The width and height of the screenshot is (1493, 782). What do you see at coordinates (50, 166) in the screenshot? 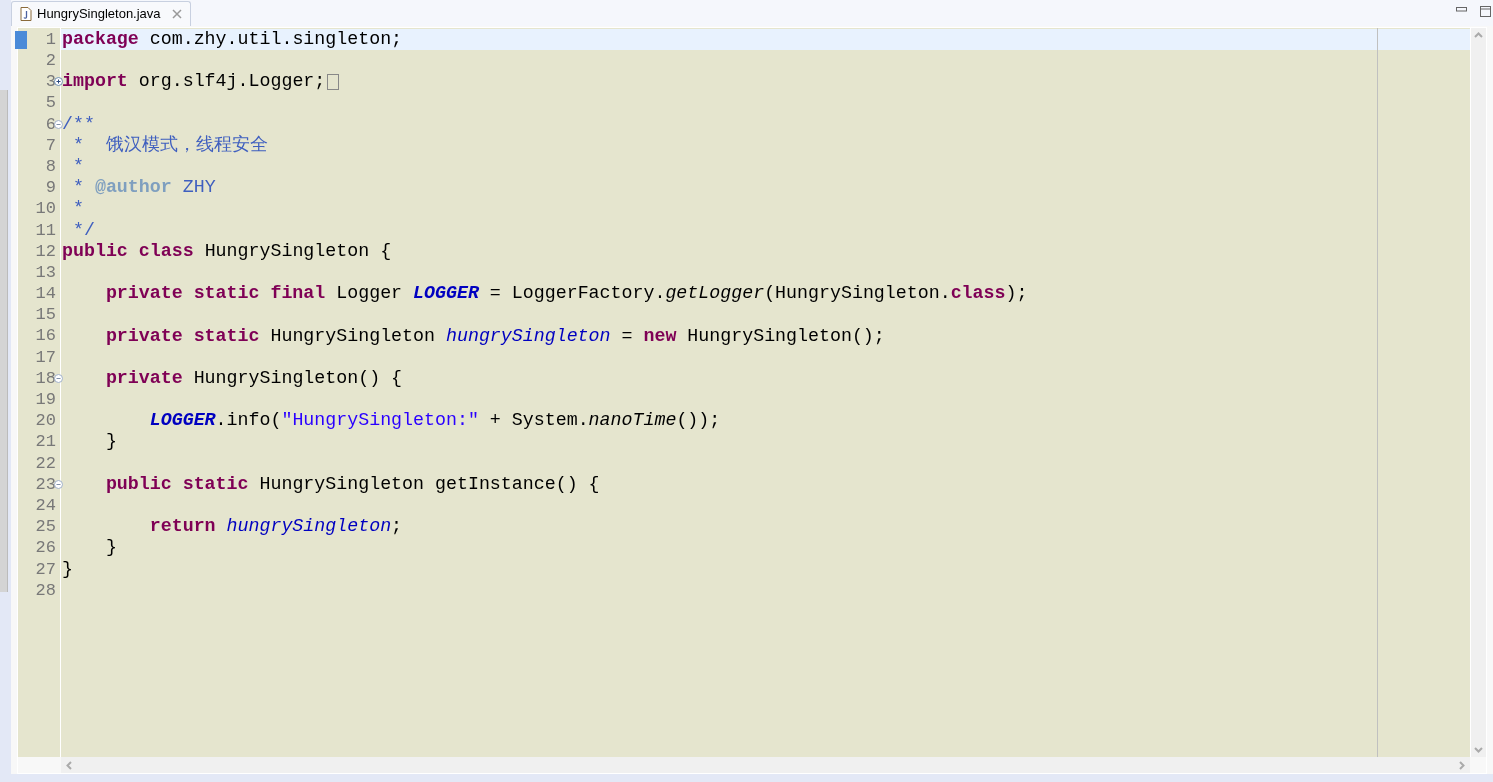
I see `line-number: 8` at bounding box center [50, 166].